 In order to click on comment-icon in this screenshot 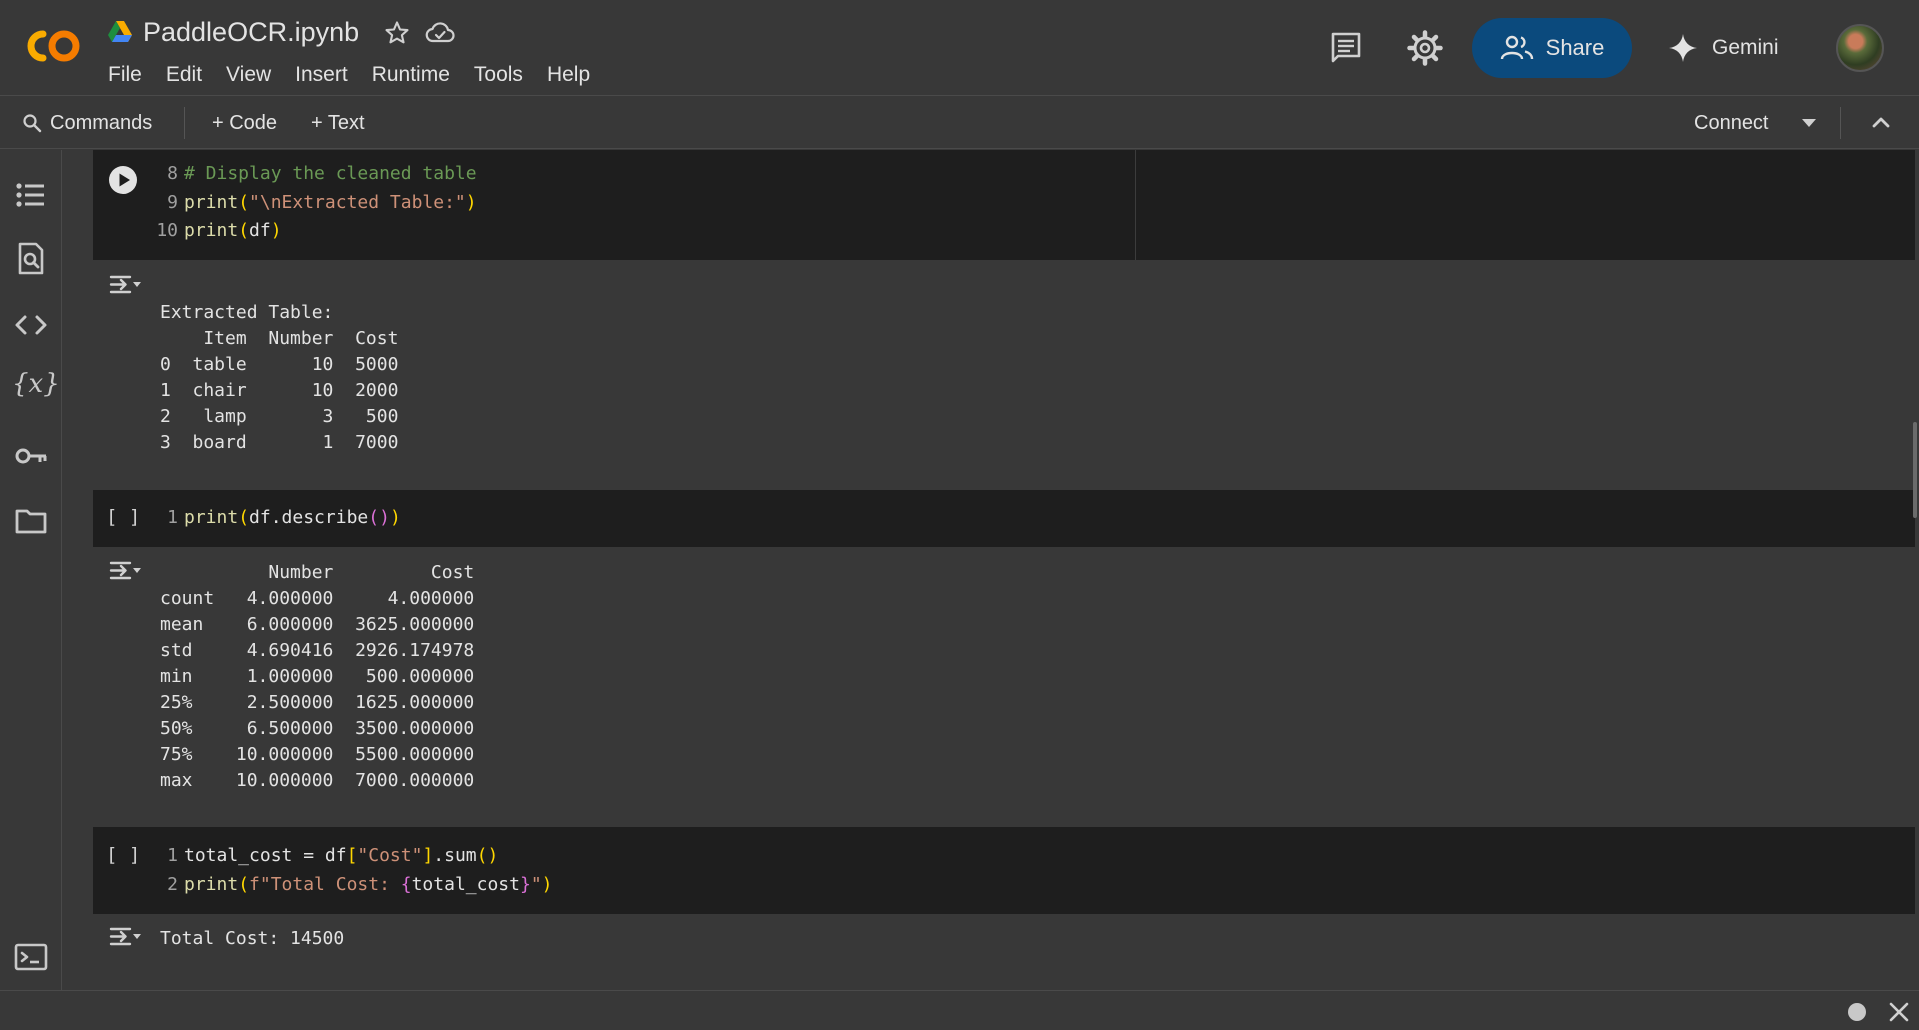, I will do `click(1346, 48)`.